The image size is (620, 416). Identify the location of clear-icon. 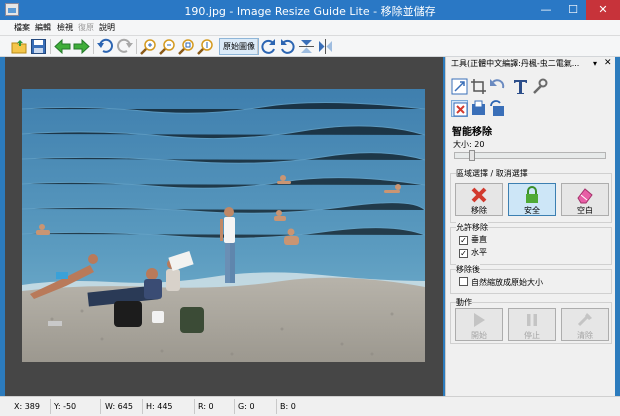
(584, 320).